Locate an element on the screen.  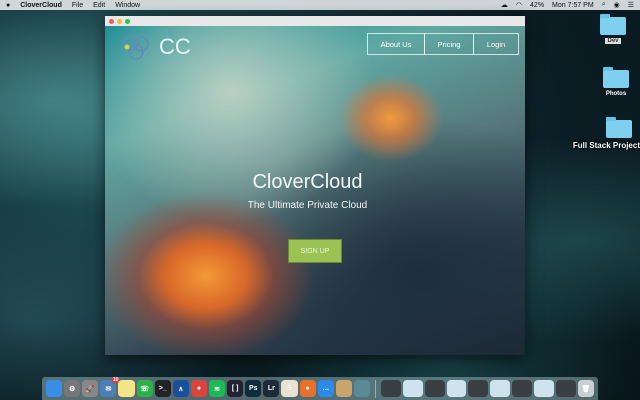
dock-trash-icon: 🗑 is located at coordinates (586, 388).